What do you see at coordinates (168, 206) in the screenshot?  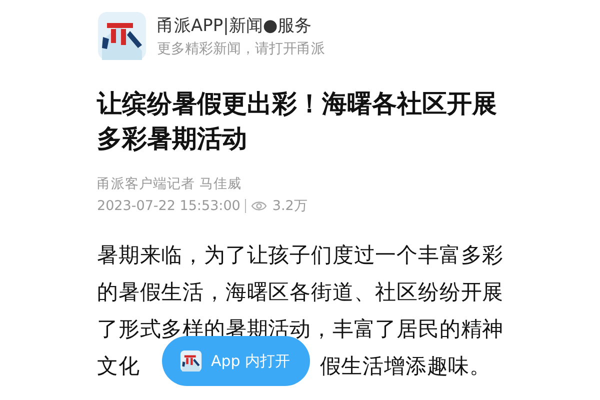 I see `publish-time: 2023-07-22 15:53:00` at bounding box center [168, 206].